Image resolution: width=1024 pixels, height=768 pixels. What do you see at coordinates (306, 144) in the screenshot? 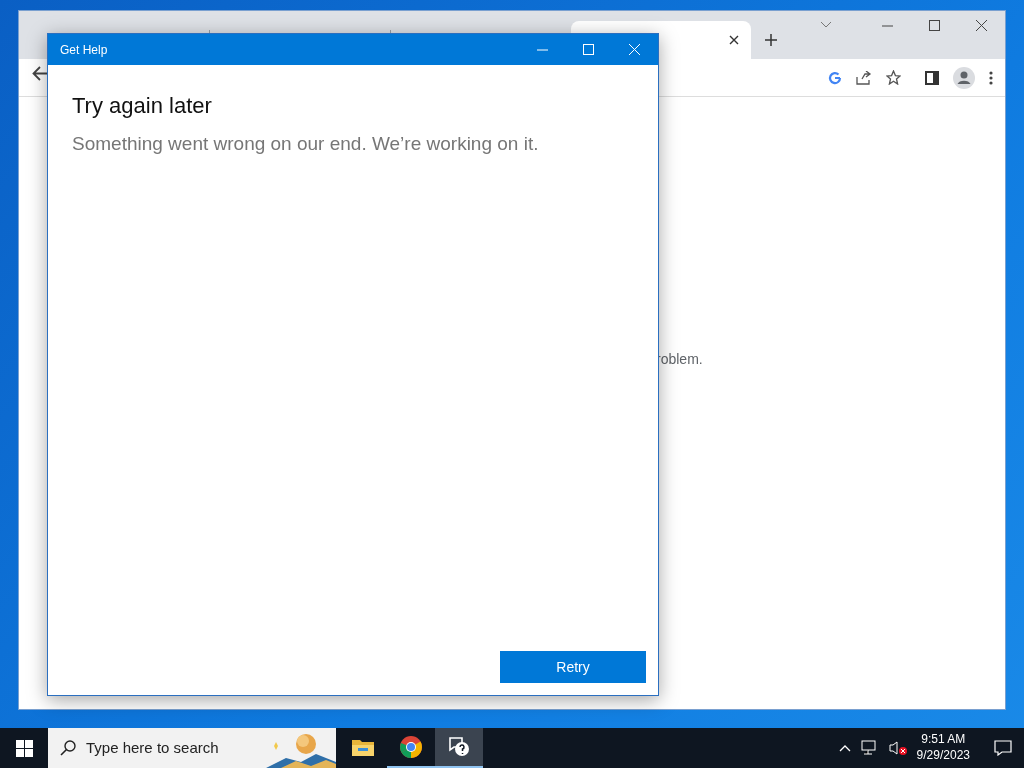
I see `error-message: Something went wrong on our end. We’re working on it.` at bounding box center [306, 144].